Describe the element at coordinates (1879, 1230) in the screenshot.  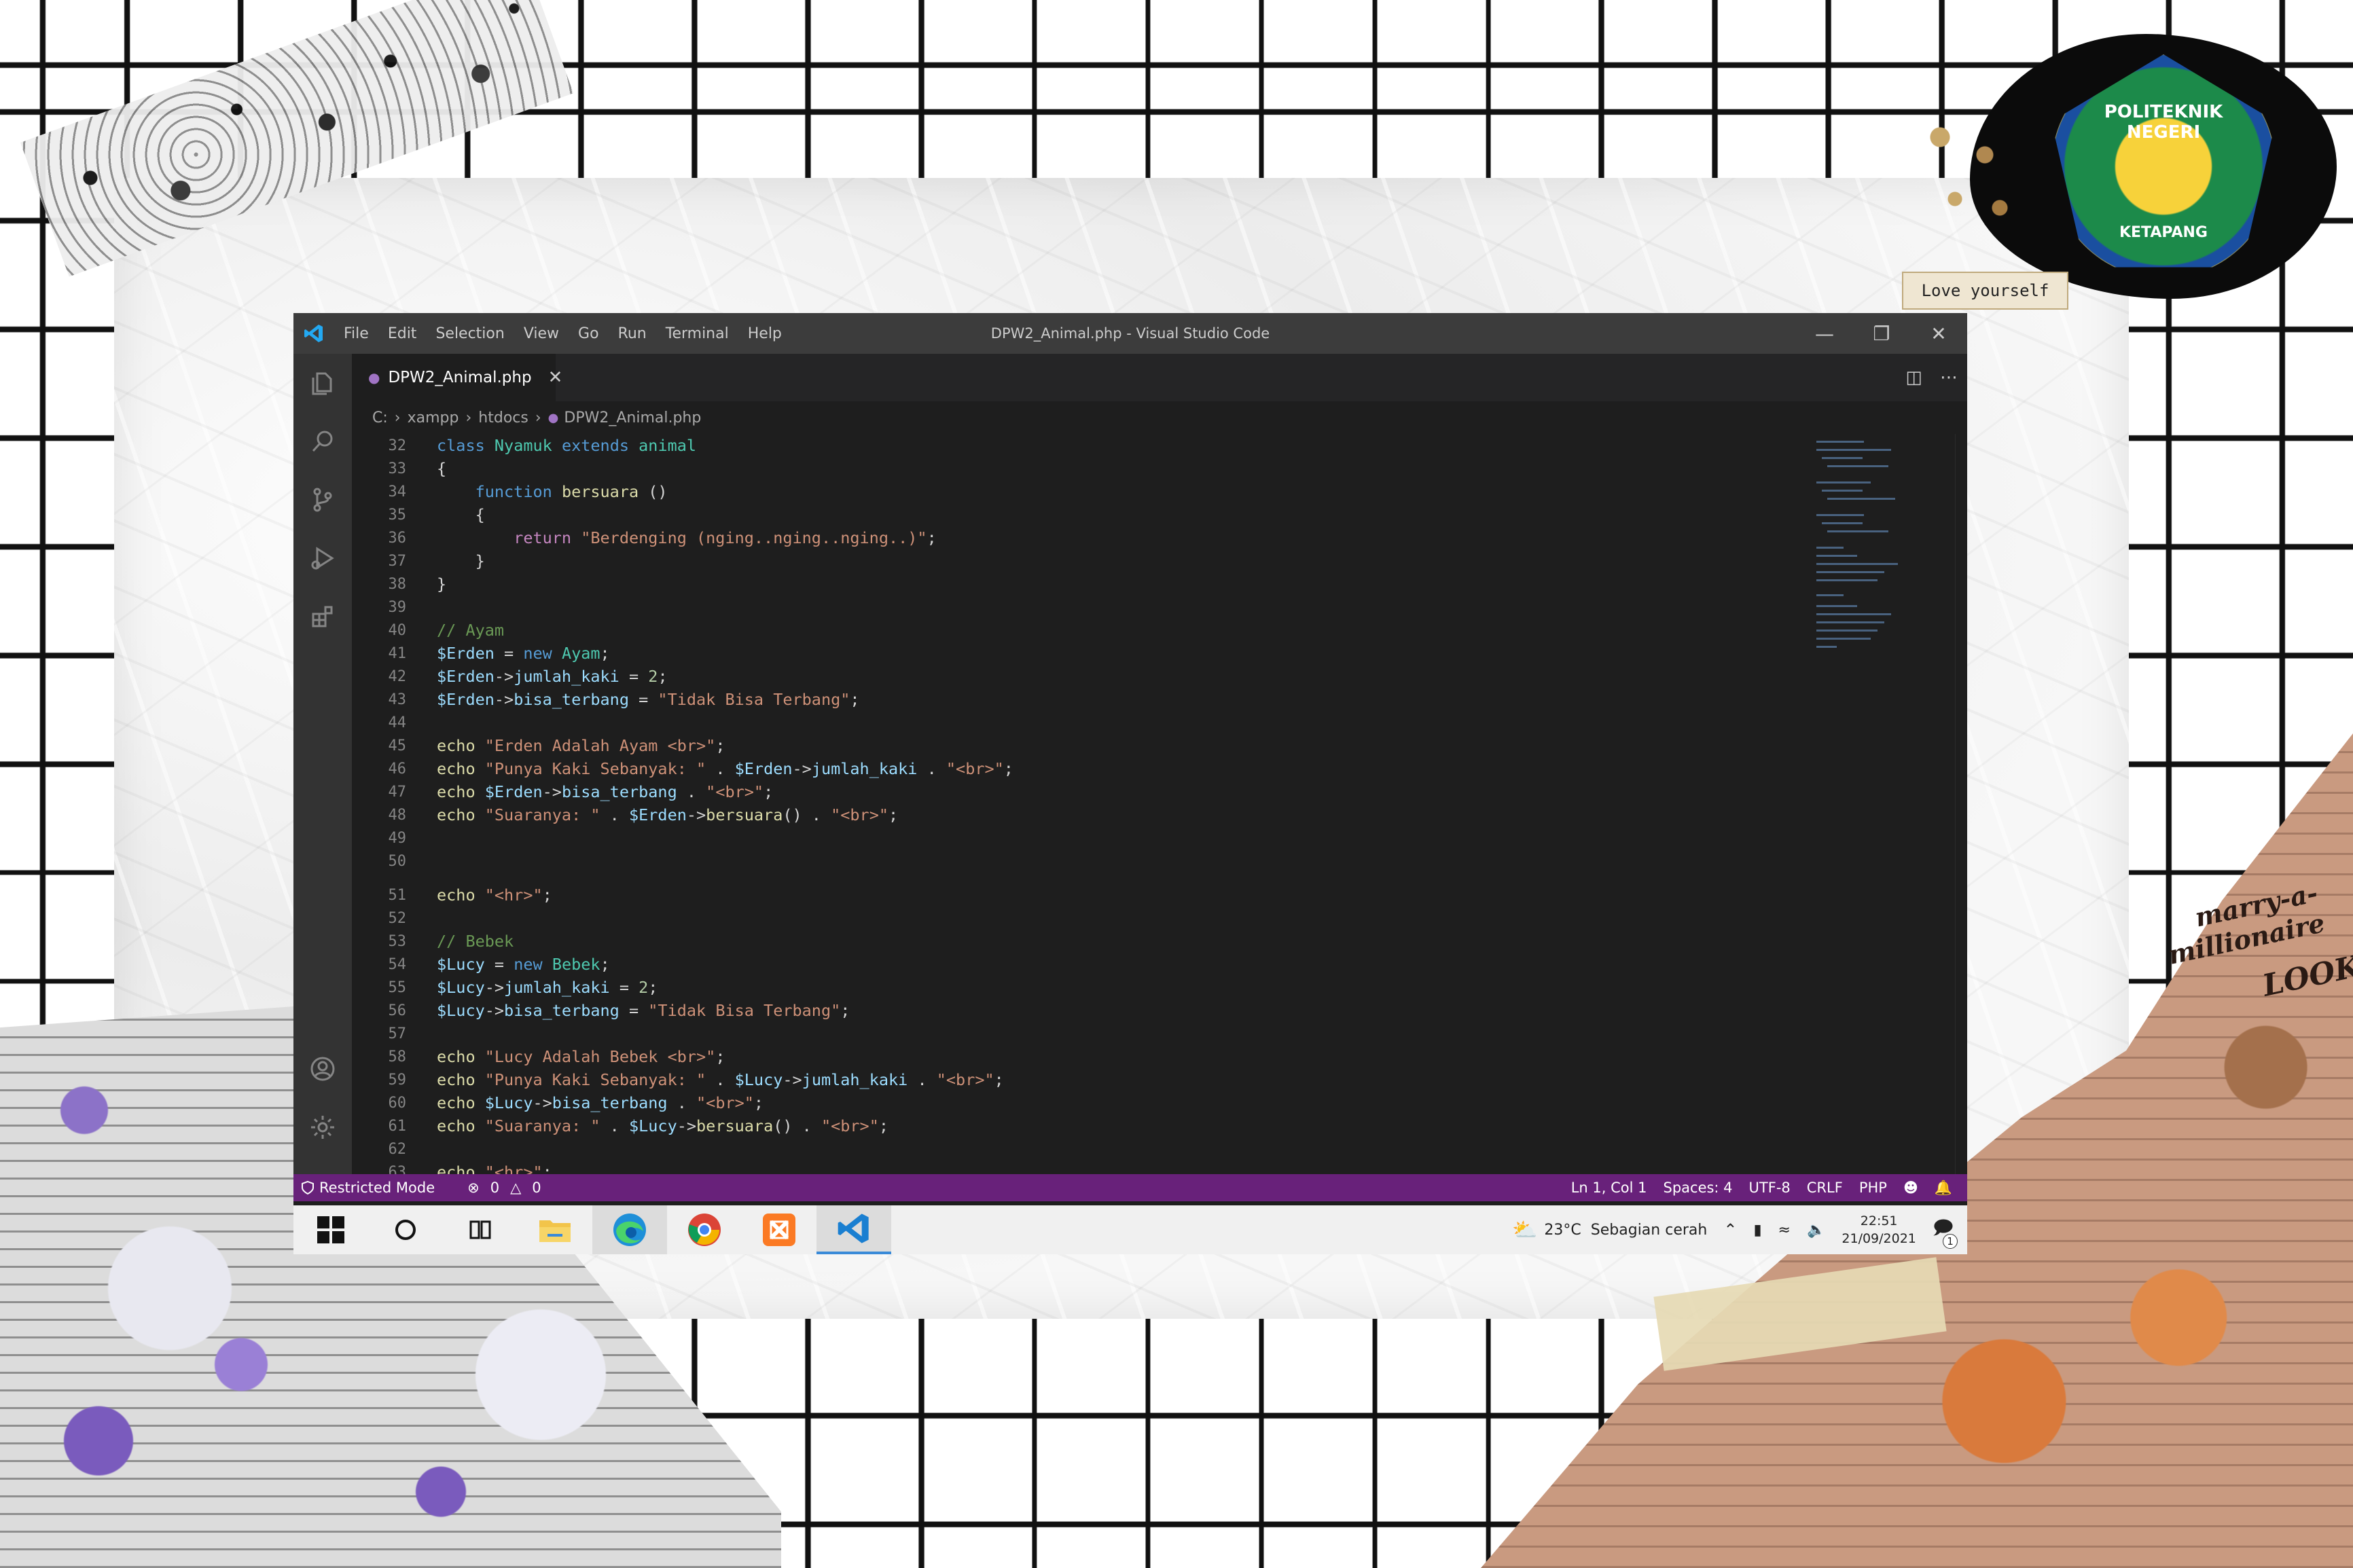
I see `clock: 22:51 21/09/2021` at that location.